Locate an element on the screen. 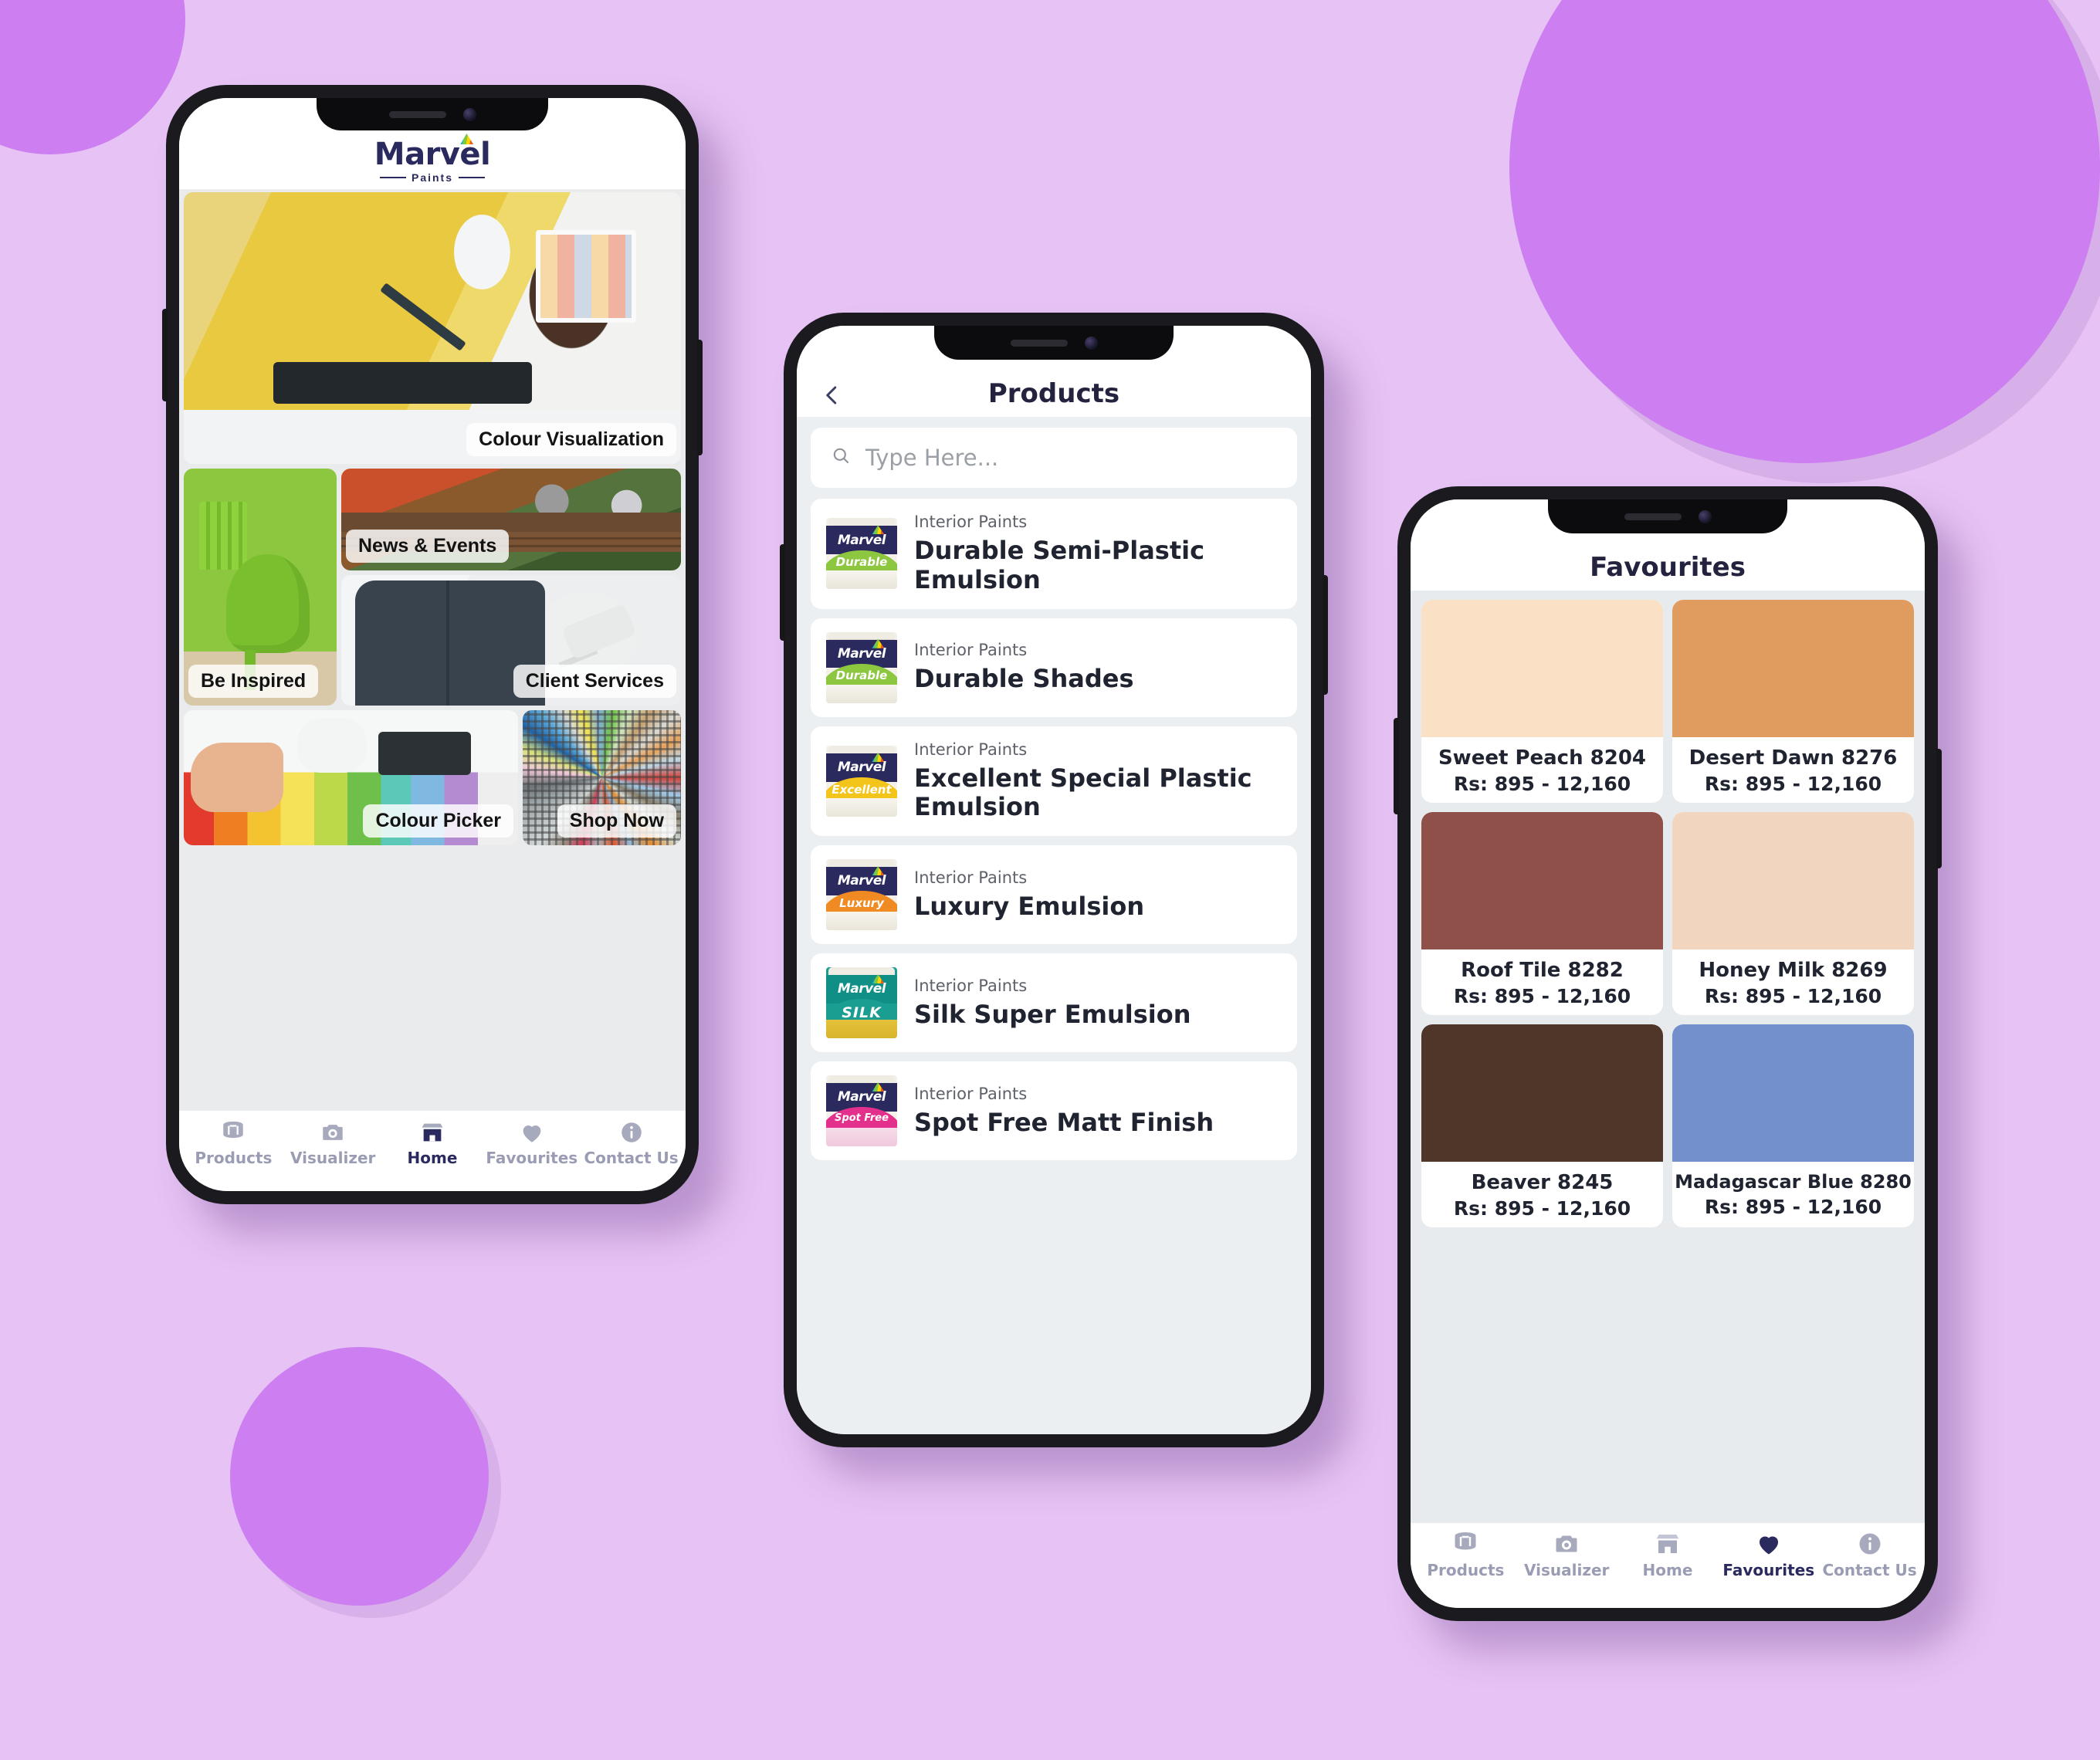  nav-label-products: Products is located at coordinates (1466, 1570).